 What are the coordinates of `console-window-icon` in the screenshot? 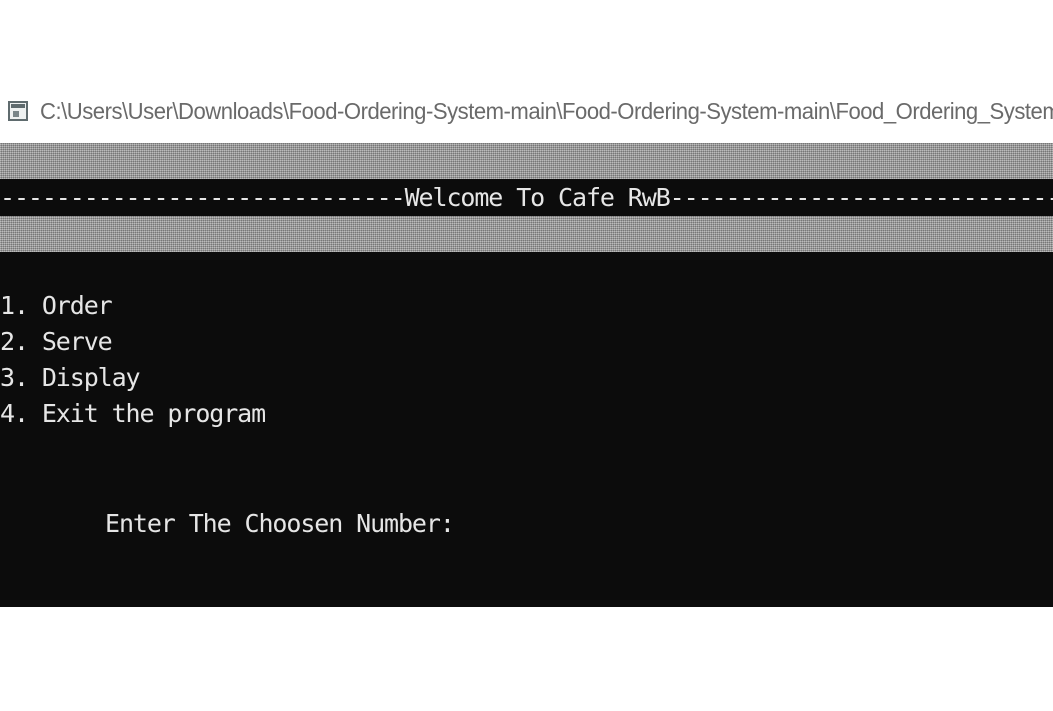 It's located at (18, 111).